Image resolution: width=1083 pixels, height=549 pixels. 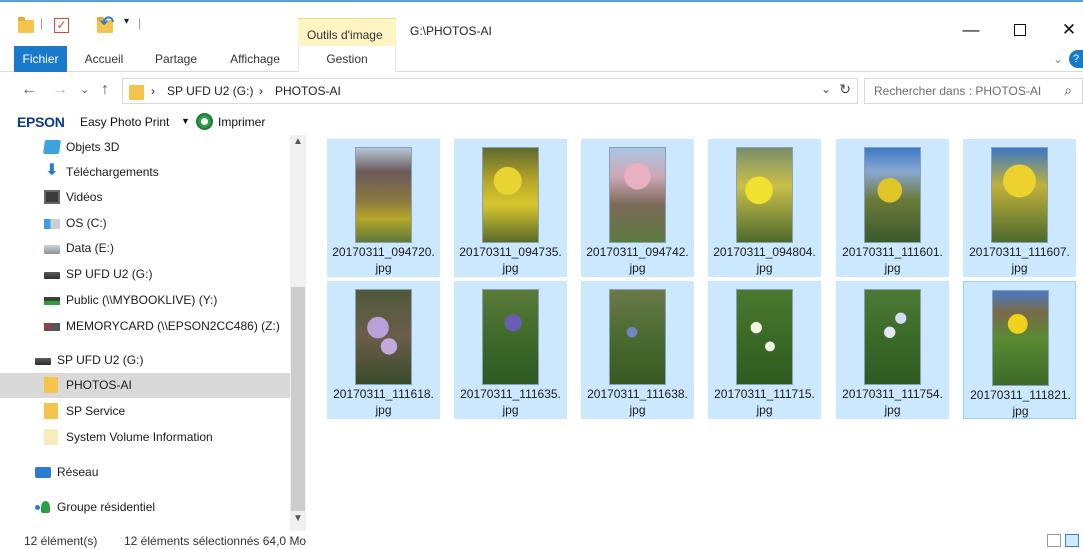 I want to click on nav-item-label: Objets 3D, so click(x=93, y=147).